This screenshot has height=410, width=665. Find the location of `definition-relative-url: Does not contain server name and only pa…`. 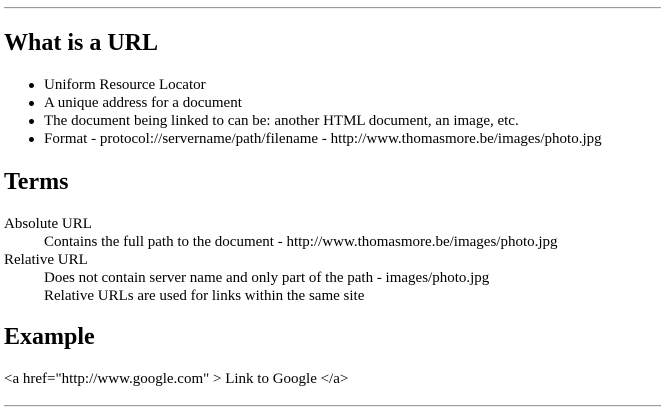

definition-relative-url: Does not contain server name and only pa… is located at coordinates (267, 278).